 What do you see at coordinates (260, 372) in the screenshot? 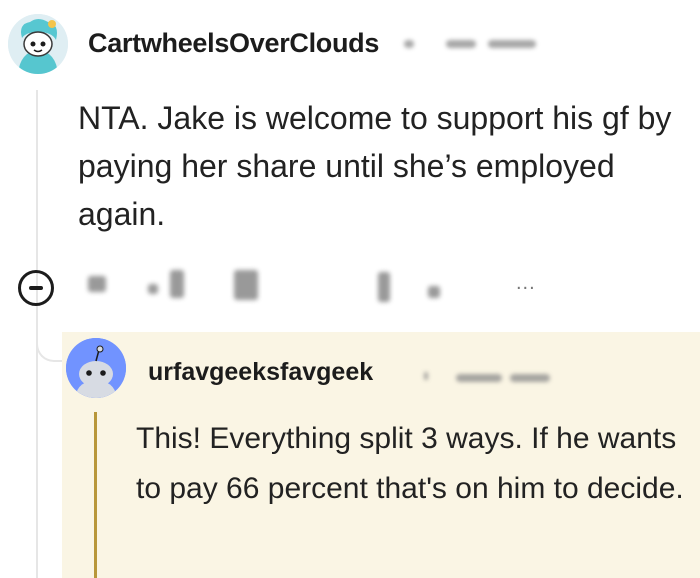
I see `reply-username: urfavgeeksfavgeek` at bounding box center [260, 372].